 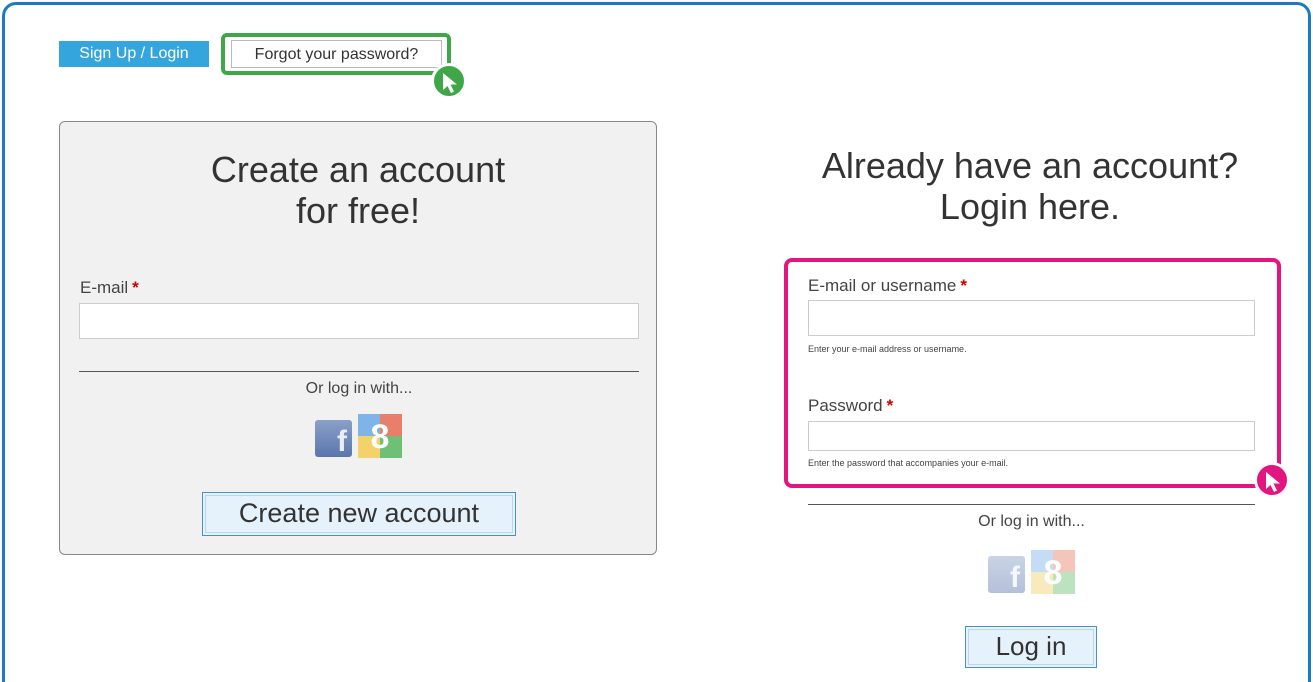 What do you see at coordinates (109, 287) in the screenshot?
I see `email-label: E-mail *` at bounding box center [109, 287].